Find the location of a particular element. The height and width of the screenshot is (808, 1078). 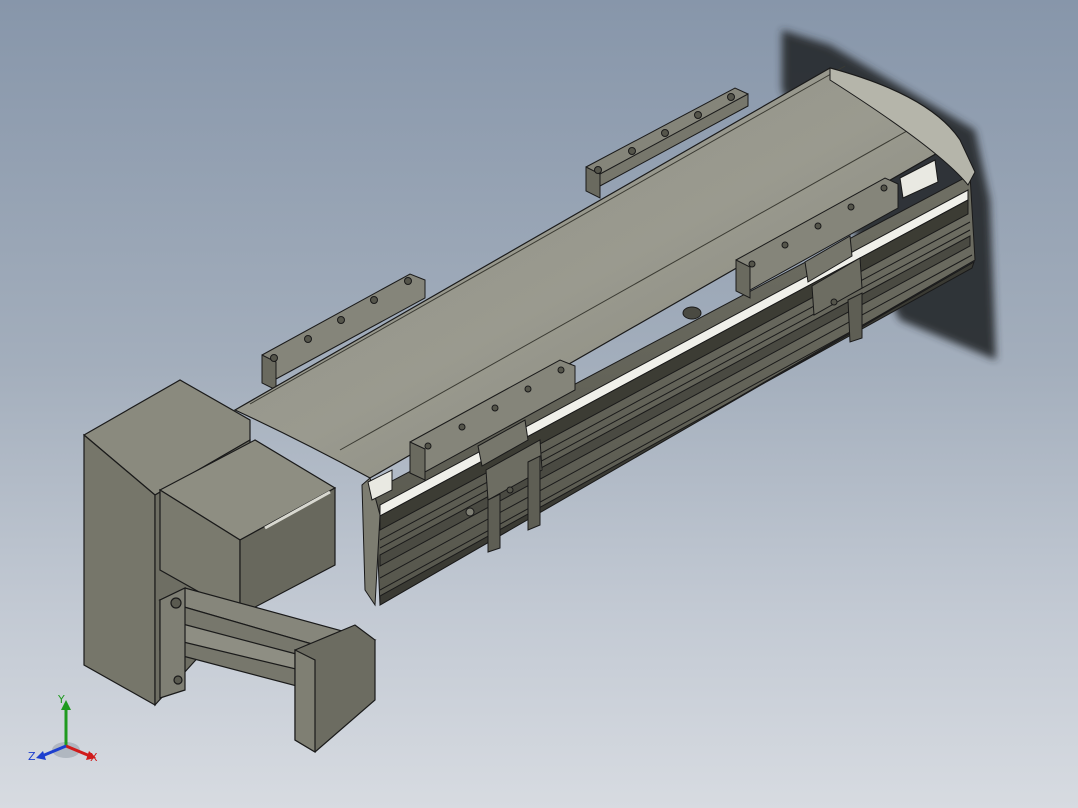

triad-x-label: X is located at coordinates (94, 757).